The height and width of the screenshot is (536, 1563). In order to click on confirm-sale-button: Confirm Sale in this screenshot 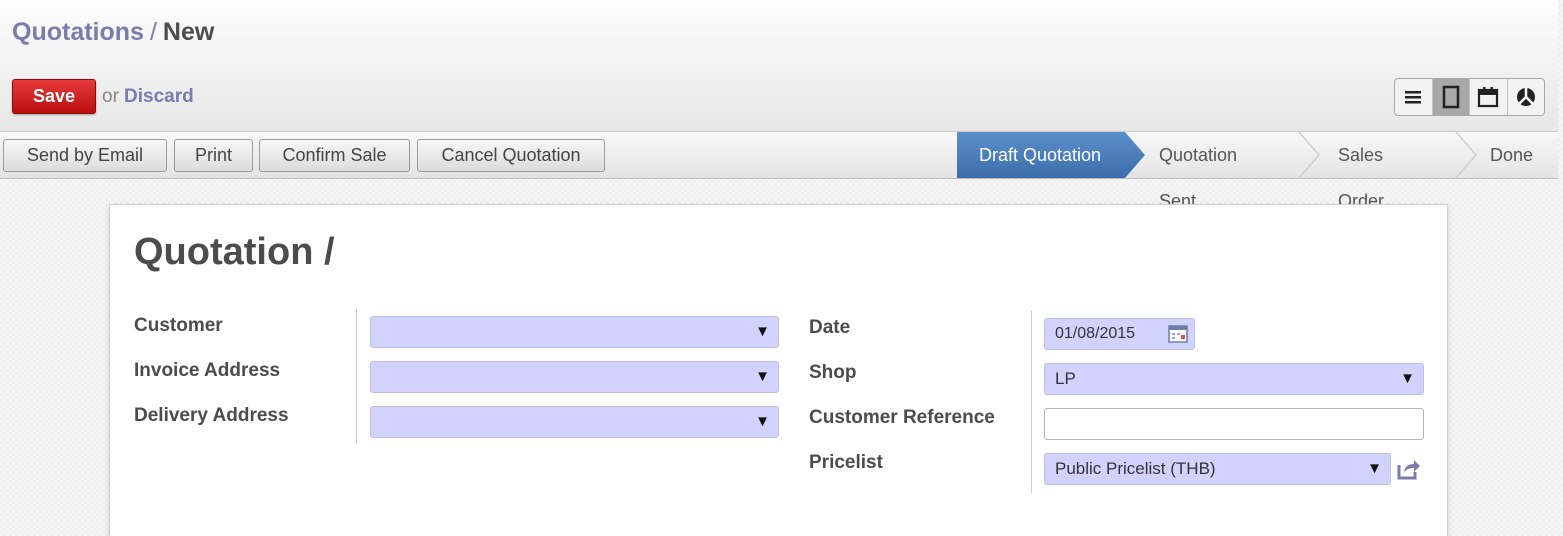, I will do `click(334, 155)`.